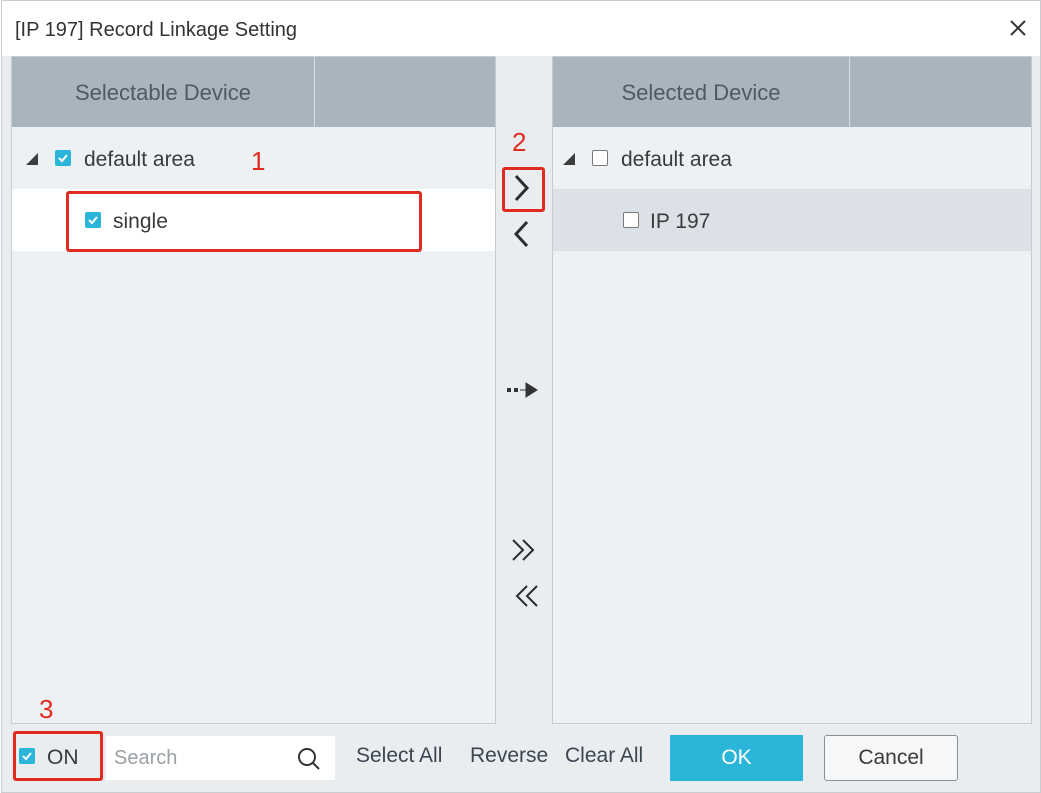 This screenshot has height=793, width=1041. What do you see at coordinates (309, 759) in the screenshot?
I see `search-icon` at bounding box center [309, 759].